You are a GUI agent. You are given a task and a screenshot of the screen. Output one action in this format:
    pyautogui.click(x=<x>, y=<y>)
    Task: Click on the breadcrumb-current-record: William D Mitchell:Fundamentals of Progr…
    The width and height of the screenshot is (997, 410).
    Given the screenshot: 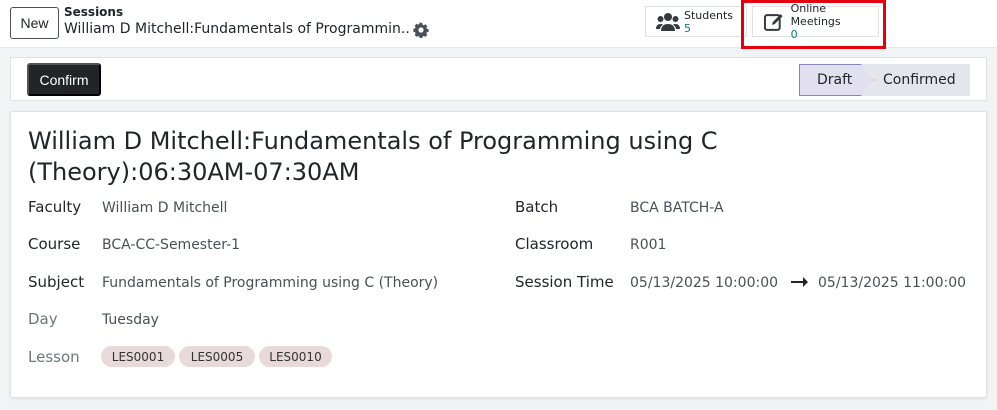 What is the action you would take?
    pyautogui.click(x=236, y=29)
    